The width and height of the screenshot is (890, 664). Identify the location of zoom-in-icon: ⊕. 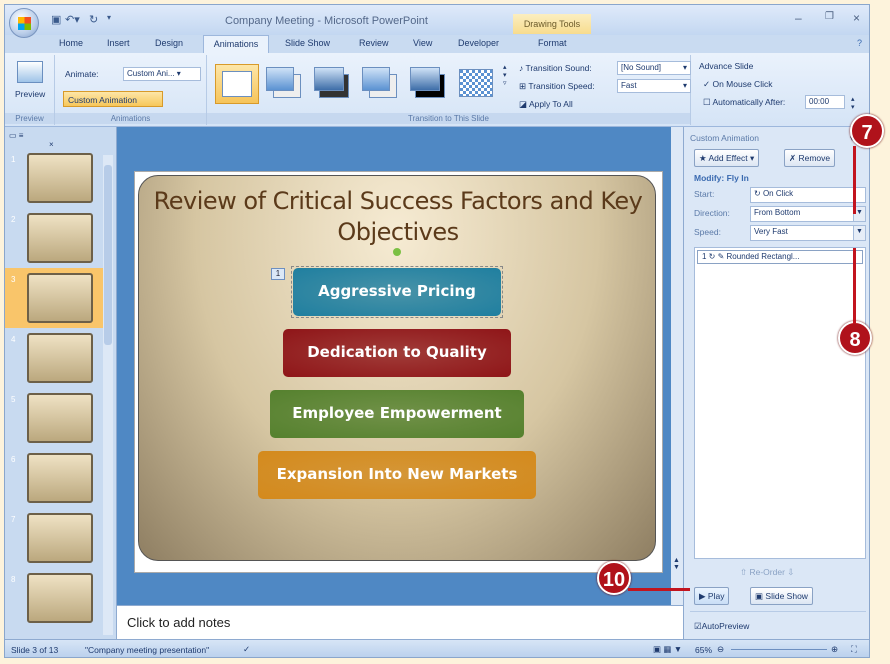
(834, 649).